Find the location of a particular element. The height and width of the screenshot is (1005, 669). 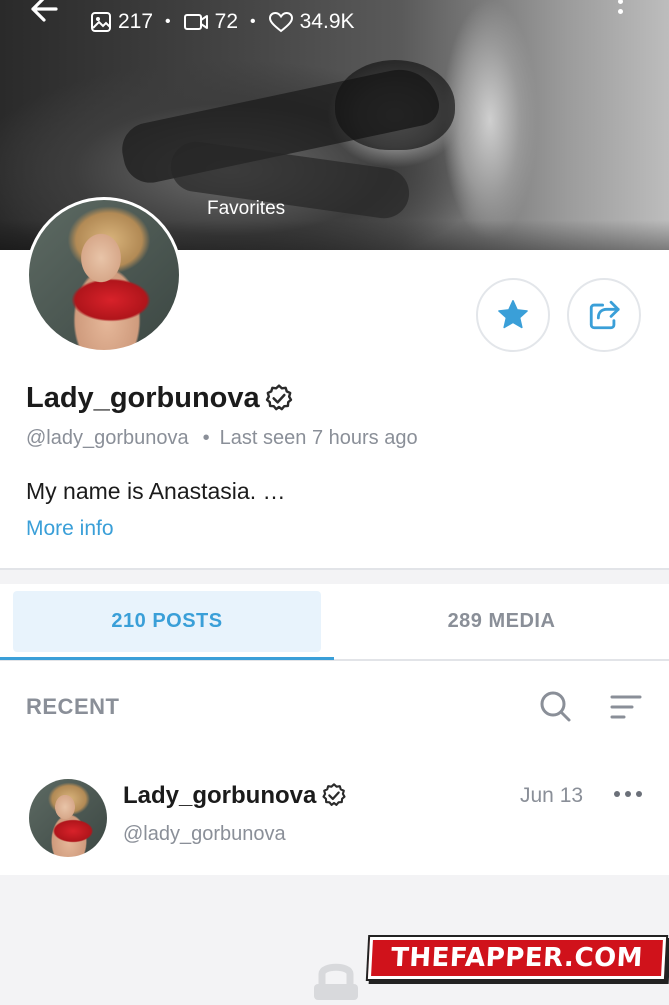

display-name-row: Lady_gorbunova is located at coordinates (160, 398).